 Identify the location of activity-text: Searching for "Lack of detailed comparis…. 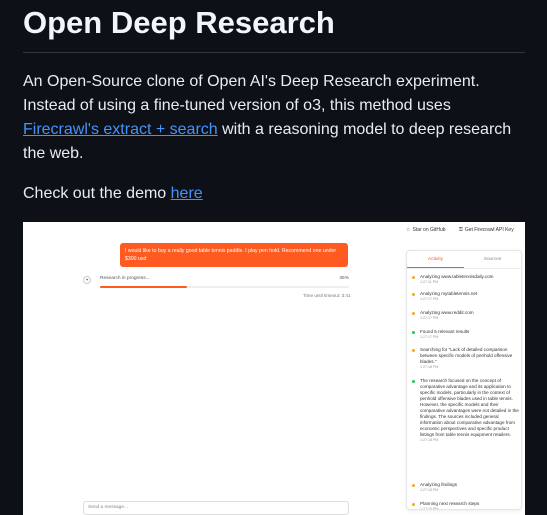
(466, 355).